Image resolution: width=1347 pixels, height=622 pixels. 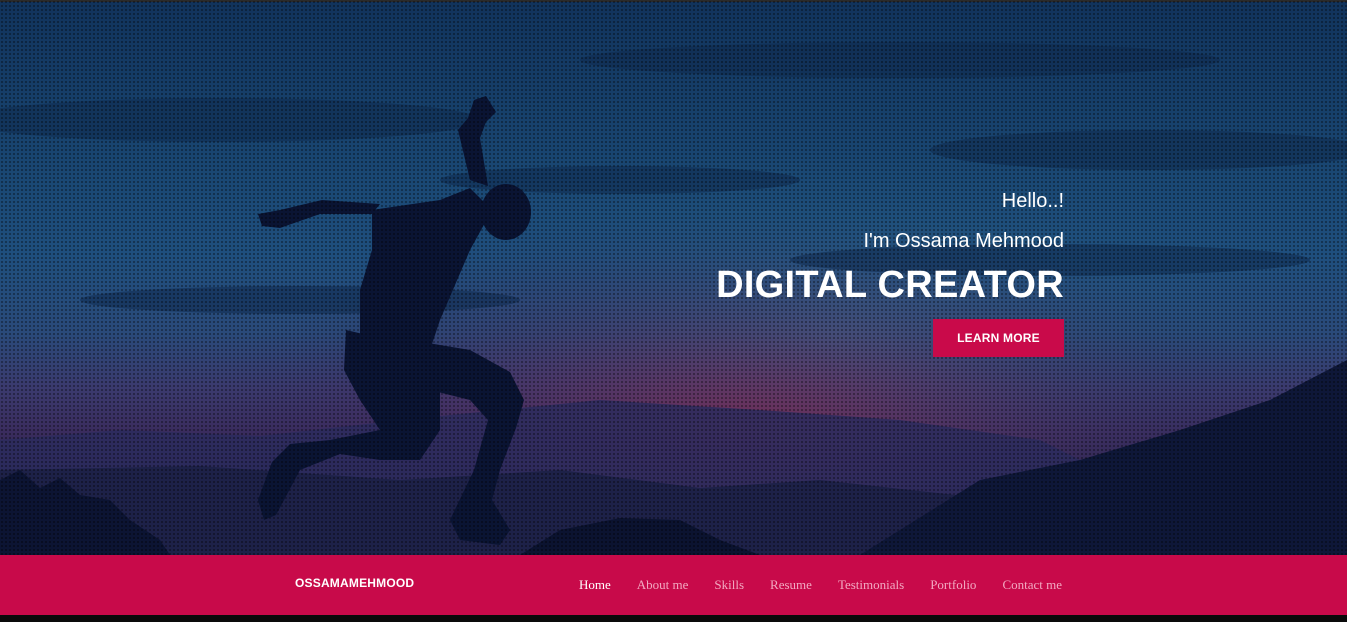 I want to click on learn-more-button: LEARN MORE, so click(x=998, y=338).